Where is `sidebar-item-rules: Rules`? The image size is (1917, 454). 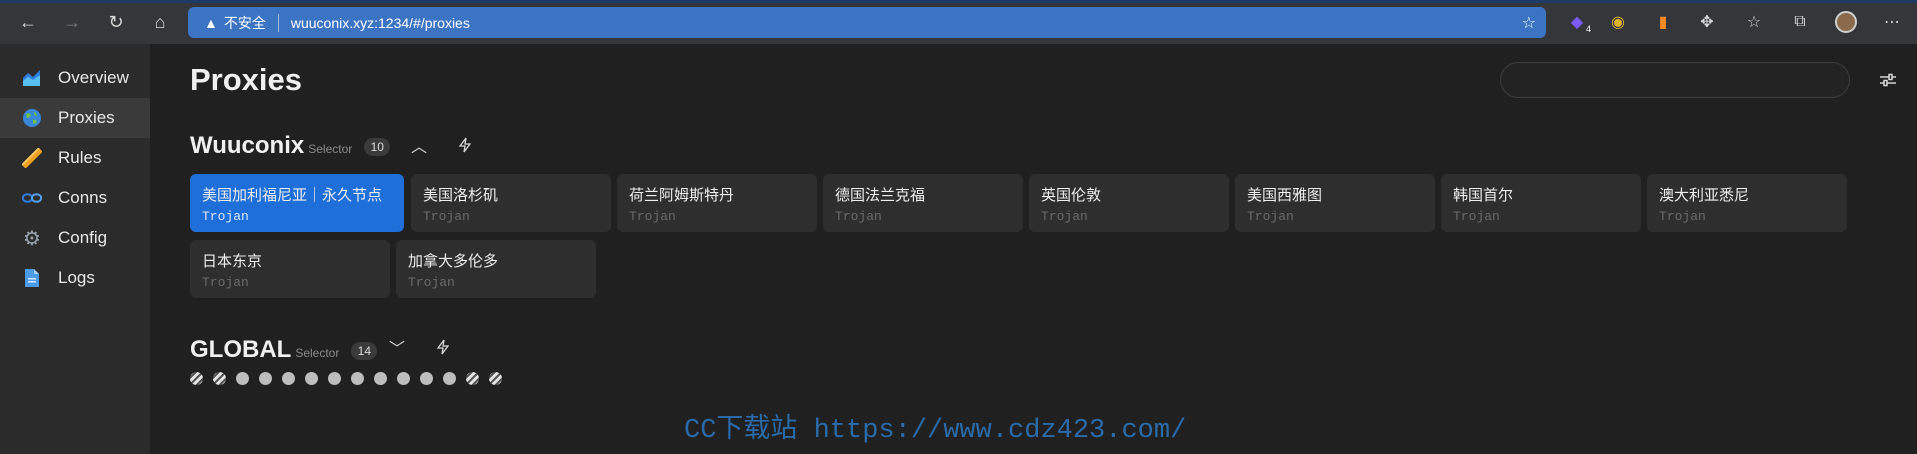 sidebar-item-rules: Rules is located at coordinates (75, 158).